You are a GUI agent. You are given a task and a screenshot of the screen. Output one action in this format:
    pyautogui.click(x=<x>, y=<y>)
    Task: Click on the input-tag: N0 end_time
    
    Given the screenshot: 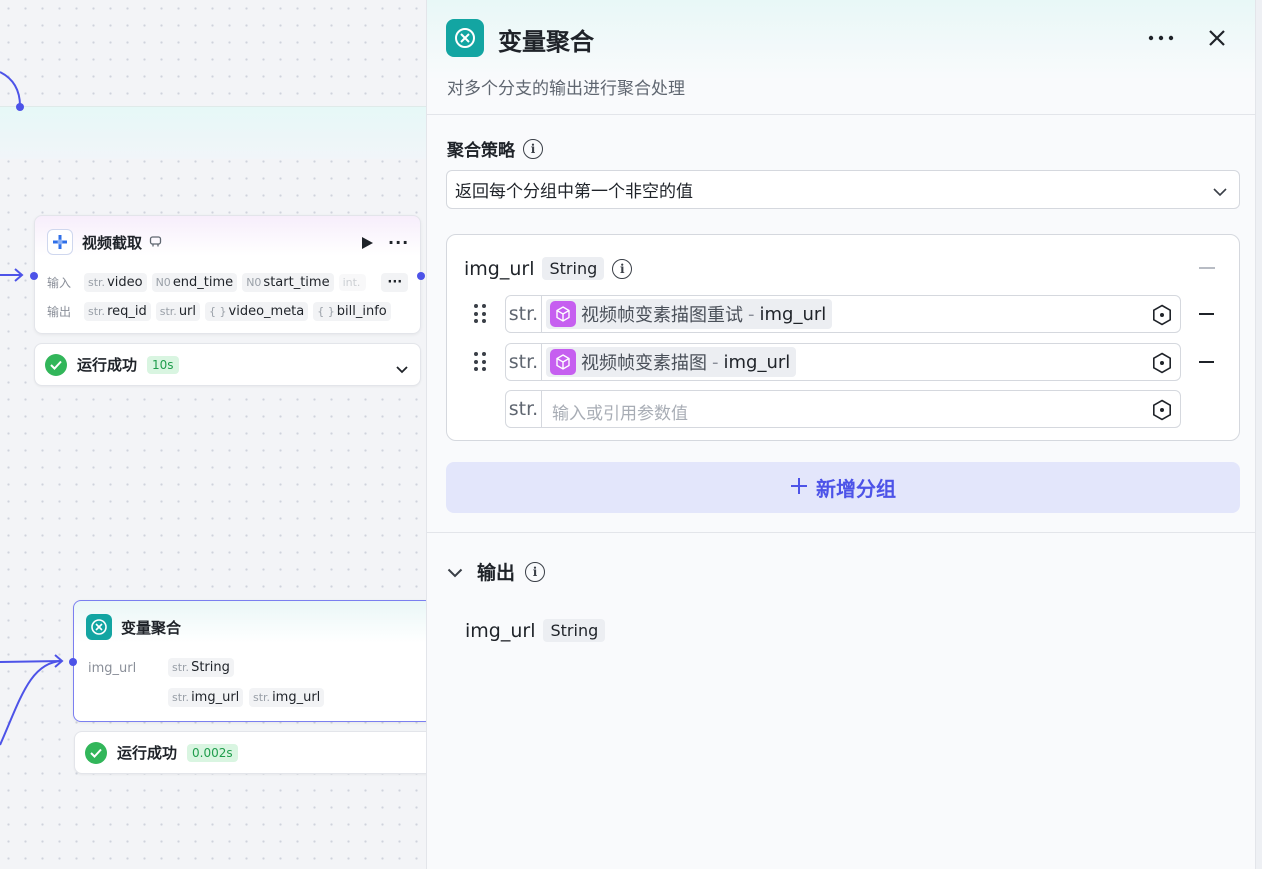 What is the action you would take?
    pyautogui.click(x=194, y=282)
    